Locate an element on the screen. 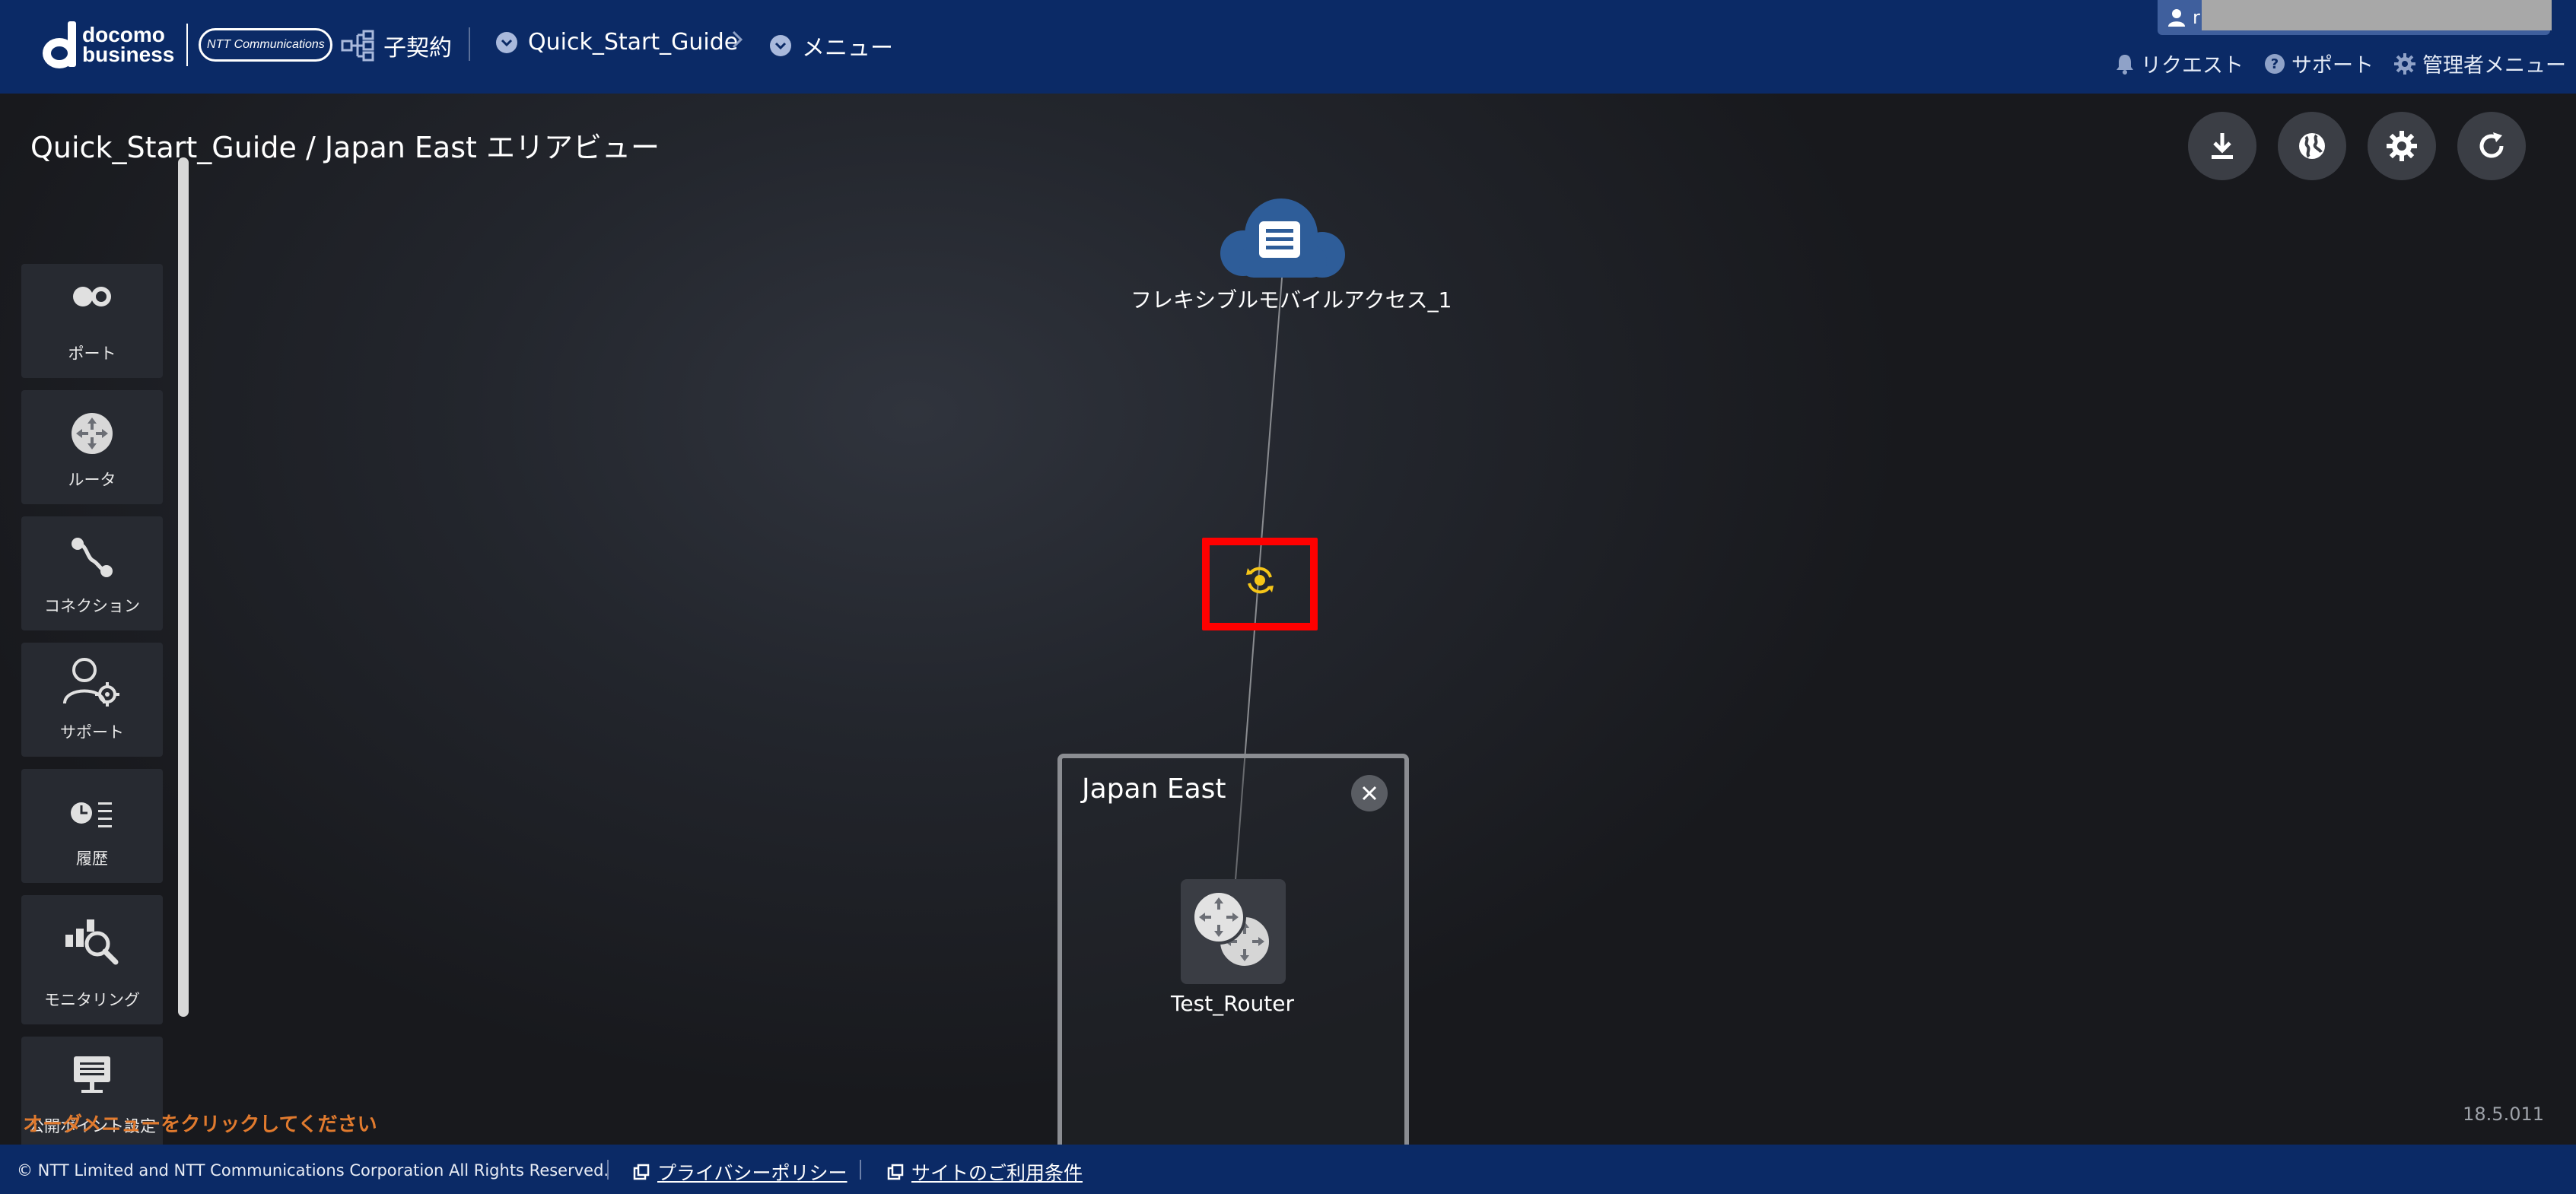 The height and width of the screenshot is (1194, 2576). area-title: Japan East is located at coordinates (1154, 789).